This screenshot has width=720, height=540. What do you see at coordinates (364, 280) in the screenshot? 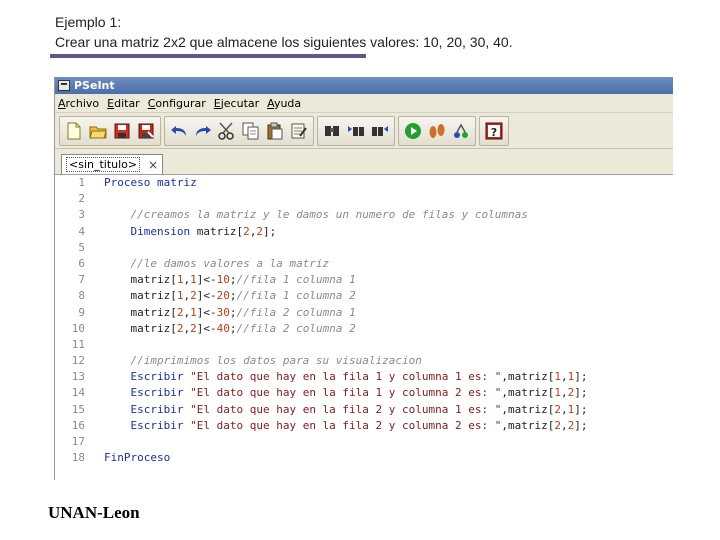
I see `code-line: 7 matriz[1,1]<-10;//fila 1 columna 1` at bounding box center [364, 280].